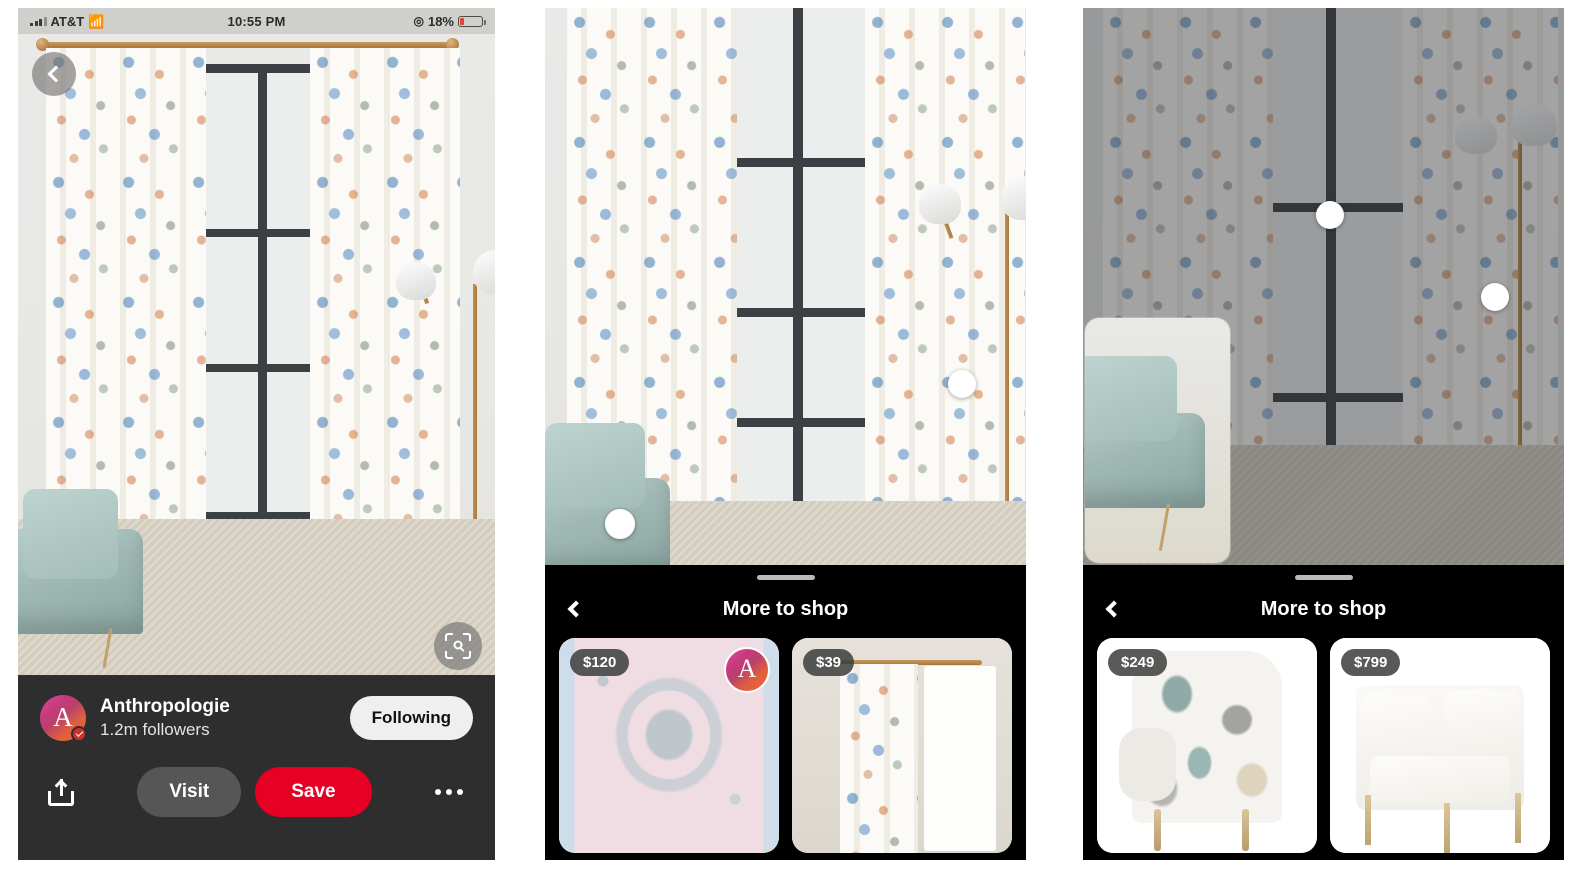  Describe the element at coordinates (165, 707) in the screenshot. I see `creator-name: Anthropologie` at that location.